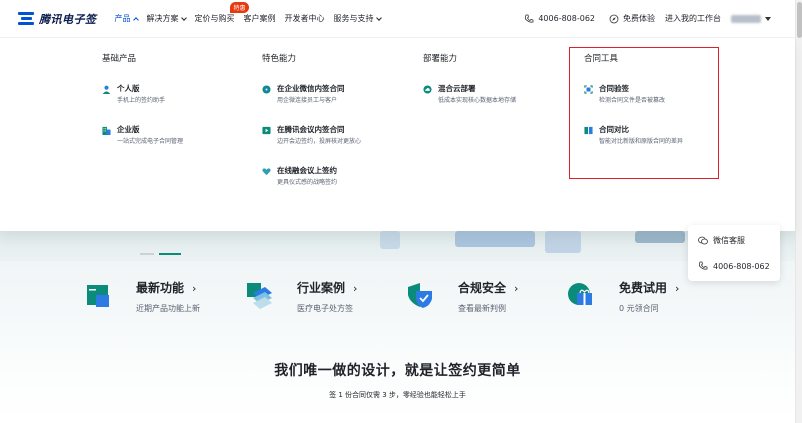  I want to click on wechat-service-link: 微信客服, so click(721, 240).